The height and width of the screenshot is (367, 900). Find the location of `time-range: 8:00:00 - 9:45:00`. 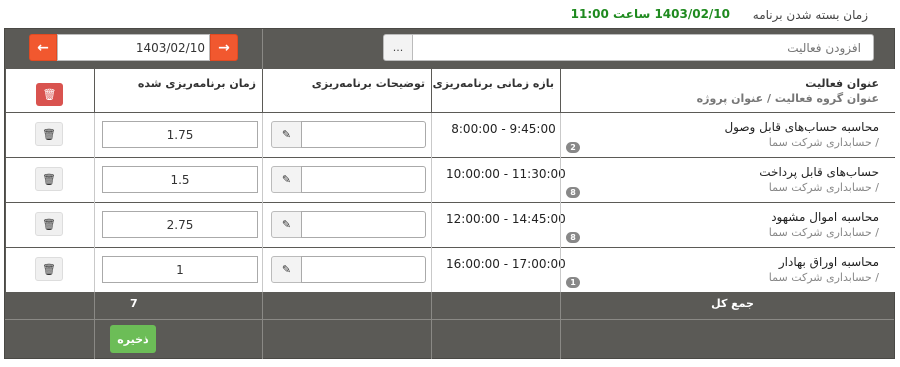

time-range: 8:00:00 - 9:45:00 is located at coordinates (503, 129).